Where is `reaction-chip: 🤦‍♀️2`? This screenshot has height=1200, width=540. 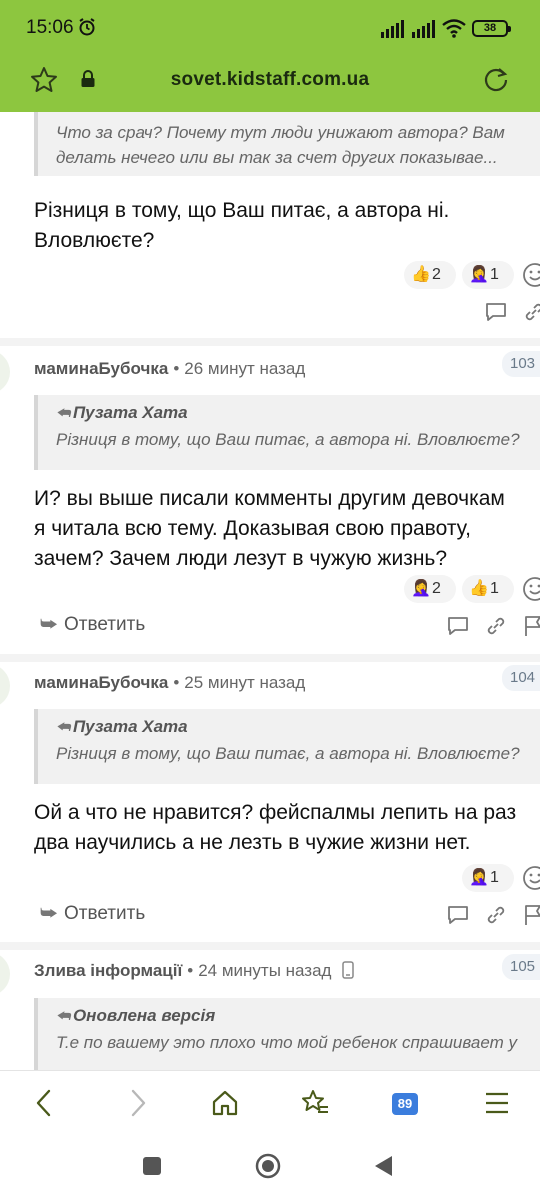 reaction-chip: 🤦‍♀️2 is located at coordinates (430, 589).